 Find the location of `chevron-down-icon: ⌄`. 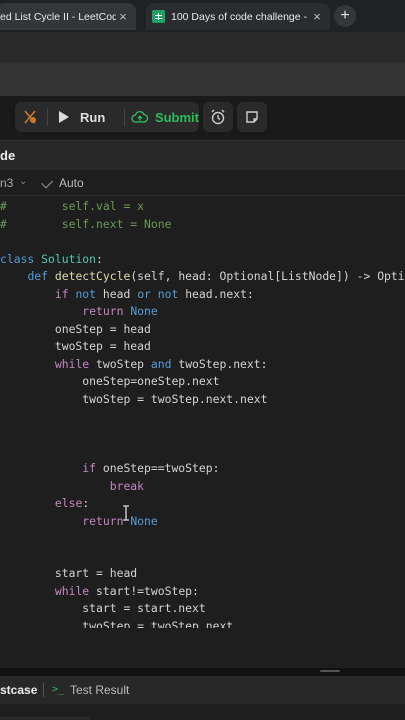

chevron-down-icon: ⌄ is located at coordinates (23, 181).